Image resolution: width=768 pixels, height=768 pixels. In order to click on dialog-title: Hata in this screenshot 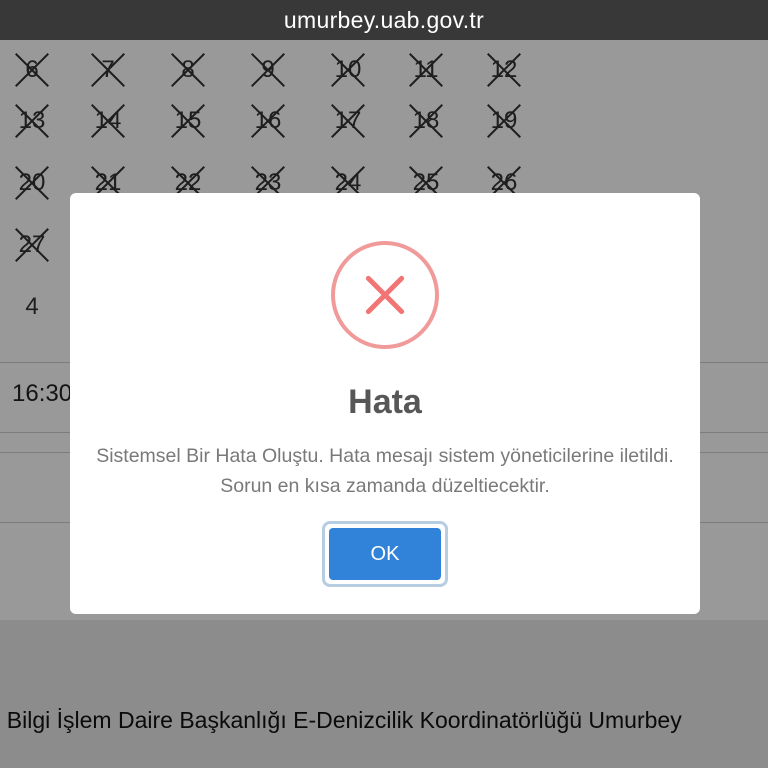, I will do `click(385, 402)`.